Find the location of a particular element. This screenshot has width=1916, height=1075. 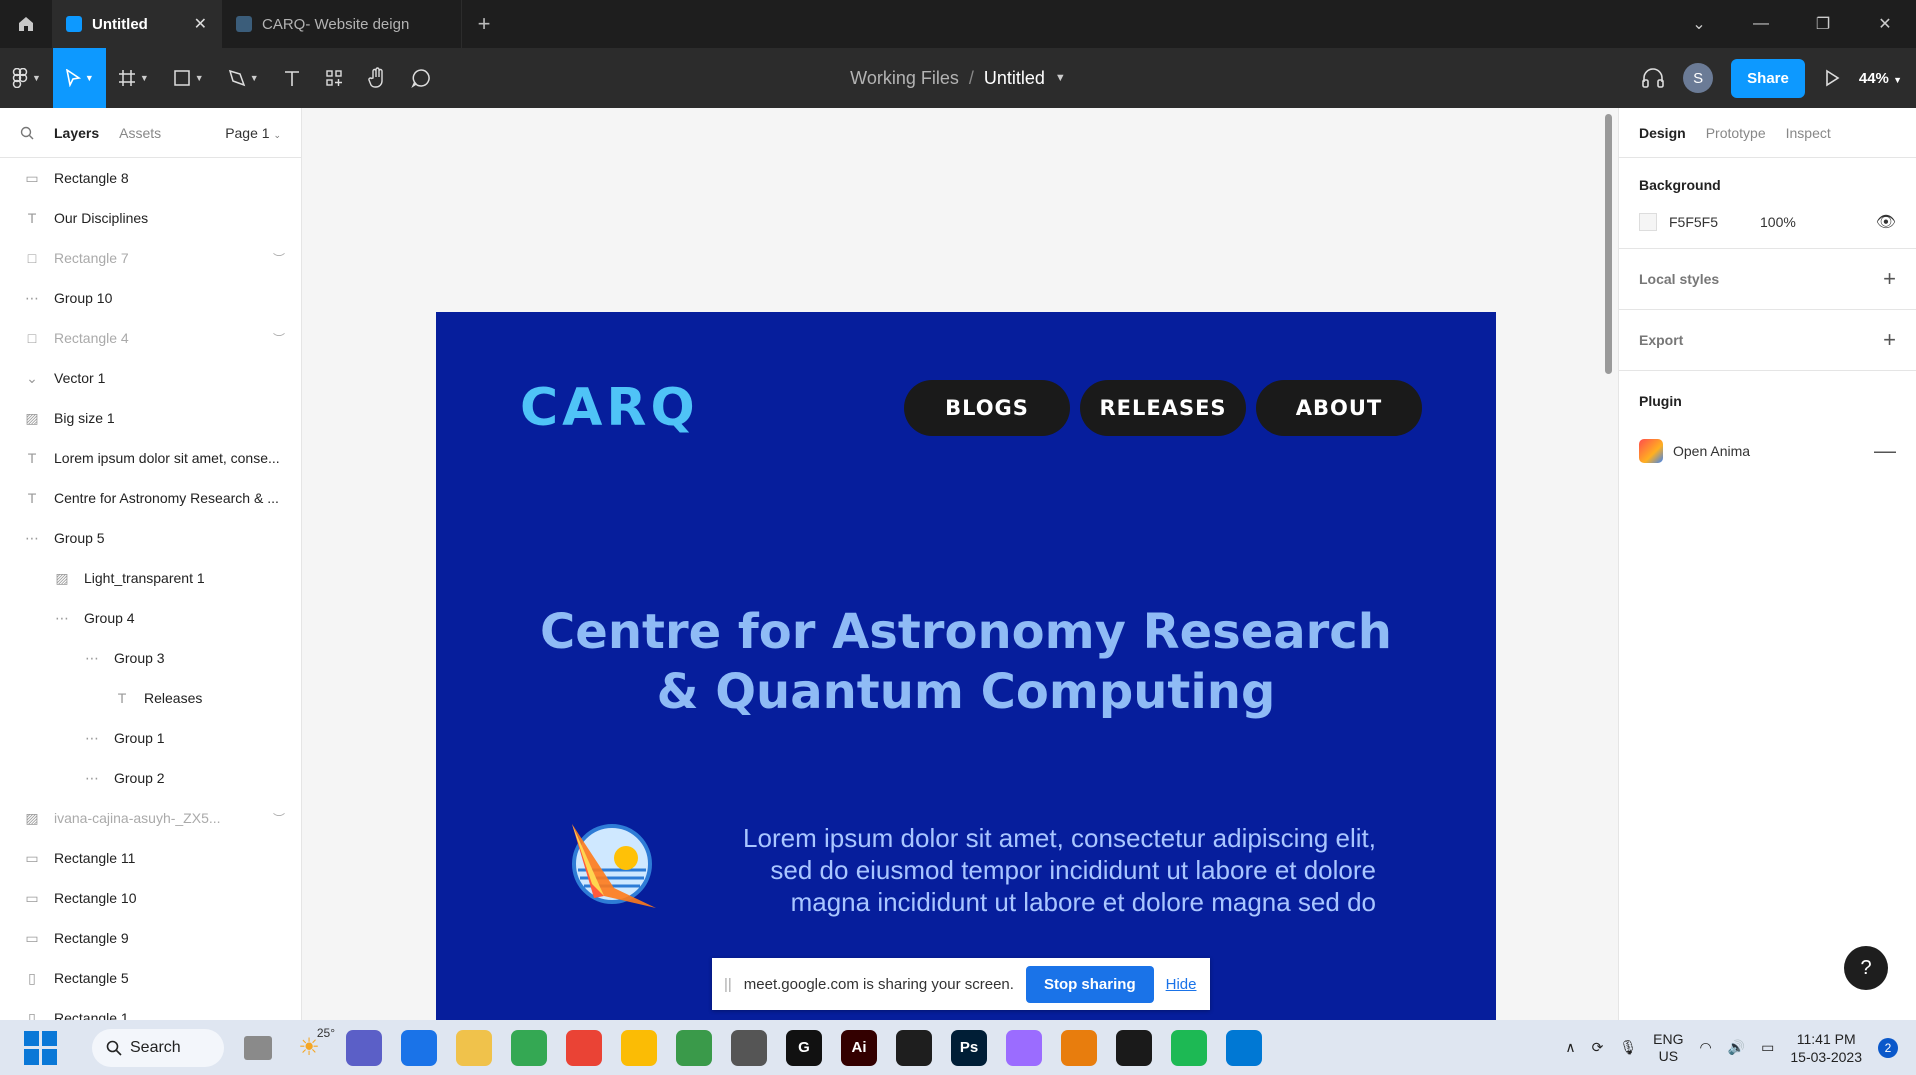

close-tab-icon: ✕ is located at coordinates (200, 24).